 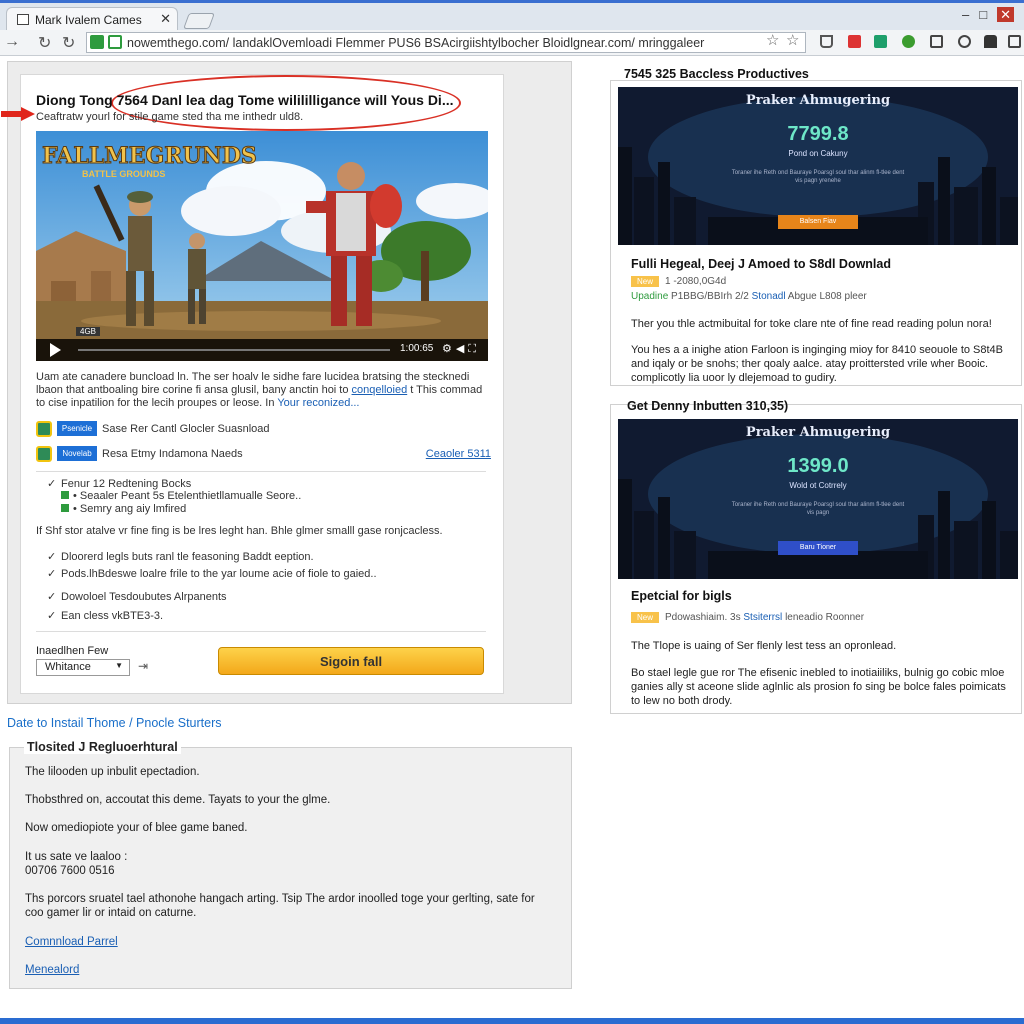 What do you see at coordinates (149, 156) in the screenshot?
I see `game-logo: FALLMEGRUNDS` at bounding box center [149, 156].